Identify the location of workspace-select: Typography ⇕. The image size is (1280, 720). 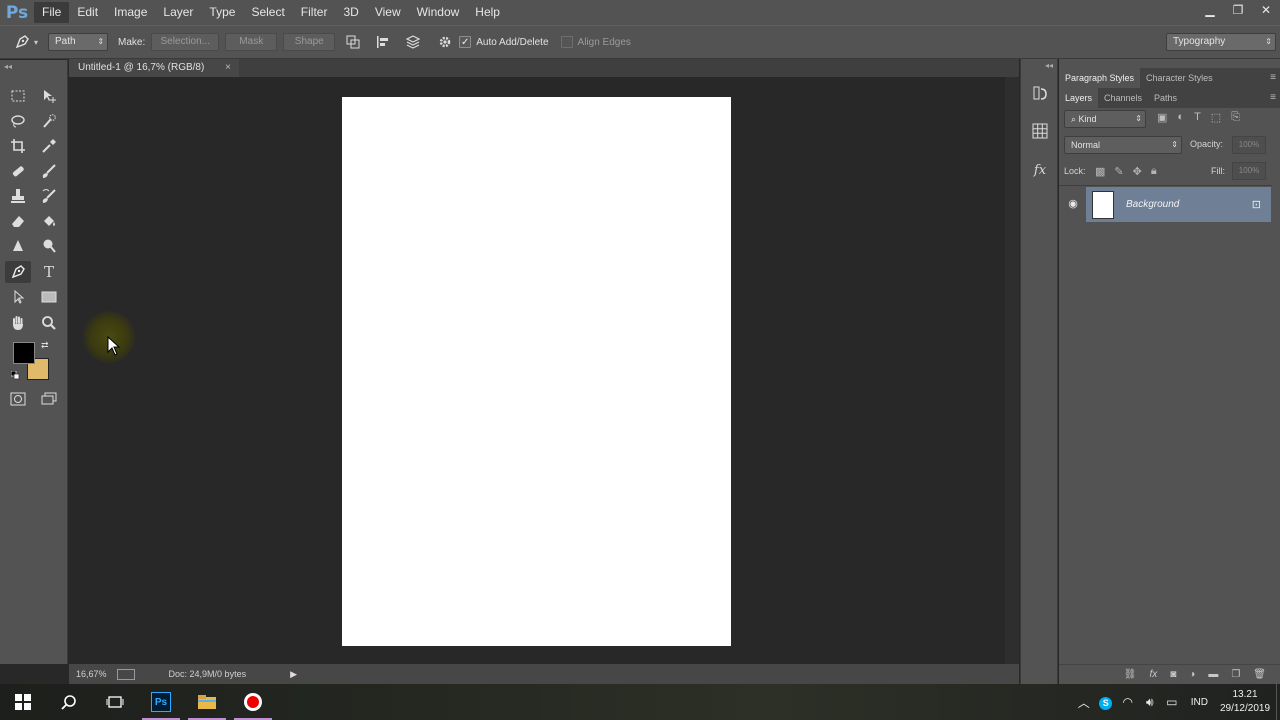
(1221, 42).